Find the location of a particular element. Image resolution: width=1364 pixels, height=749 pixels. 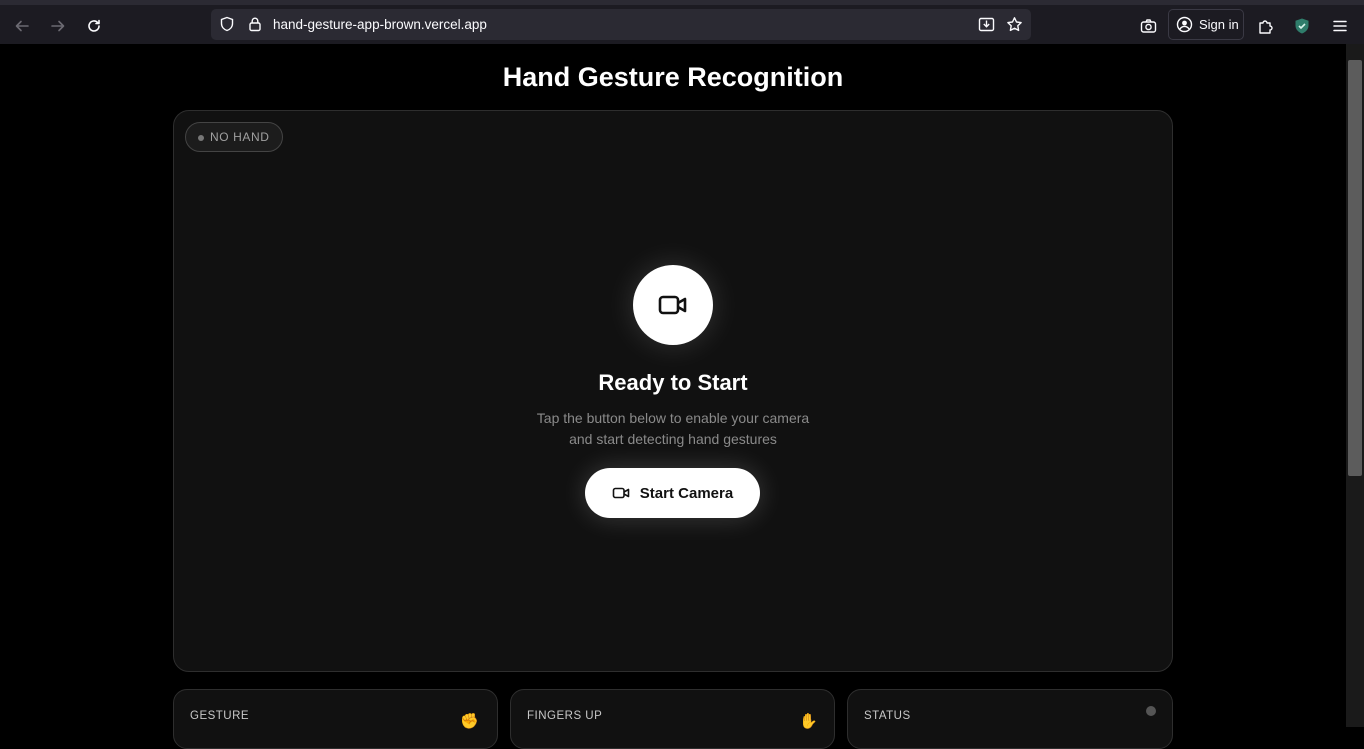

gesture-card: GESTURE ✊ is located at coordinates (335, 719).